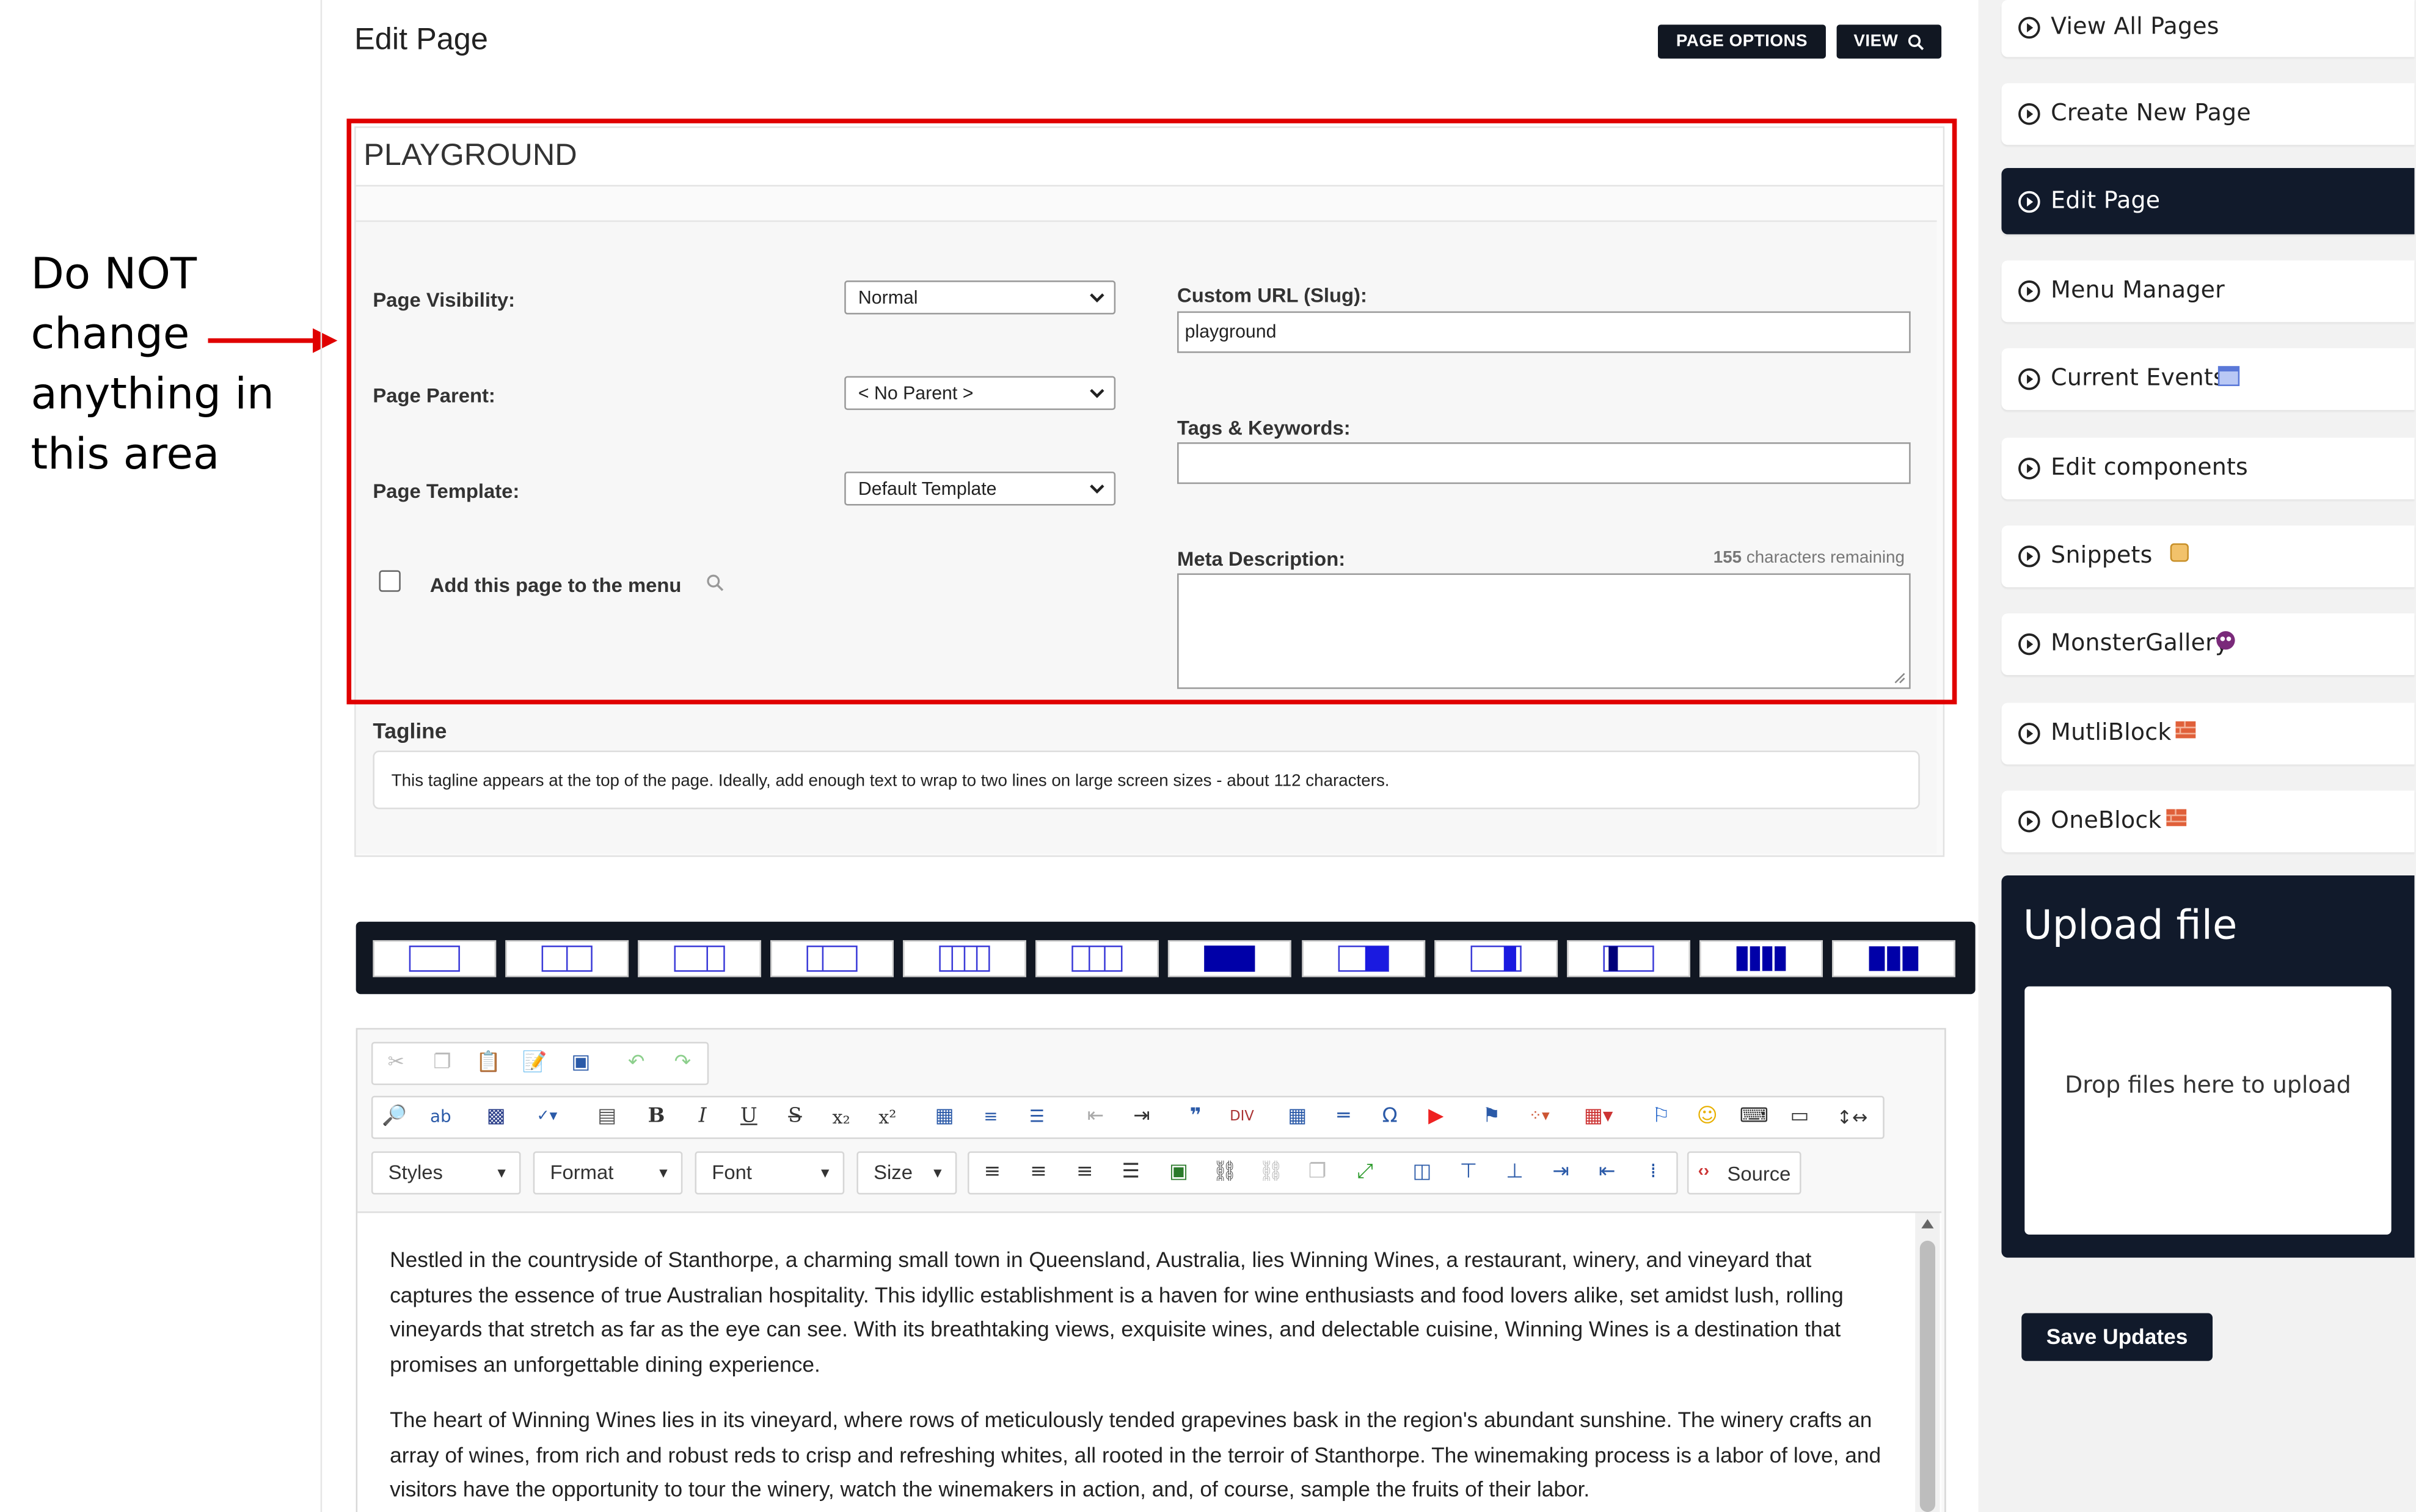 The image size is (2416, 1512). What do you see at coordinates (440, 1117) in the screenshot?
I see `replace-icon: ab` at bounding box center [440, 1117].